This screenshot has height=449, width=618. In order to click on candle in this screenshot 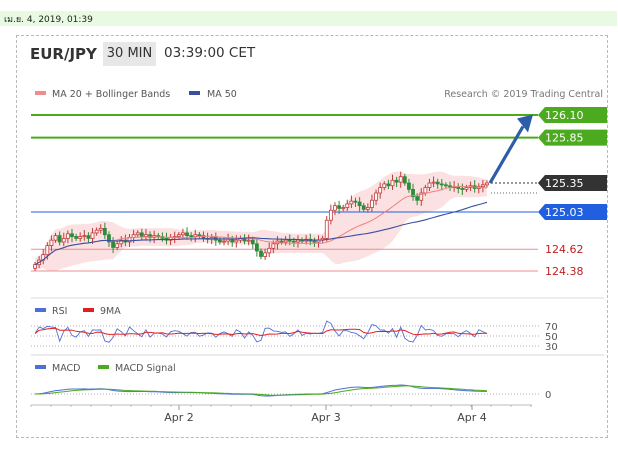, I will do `click(326, 229)`.